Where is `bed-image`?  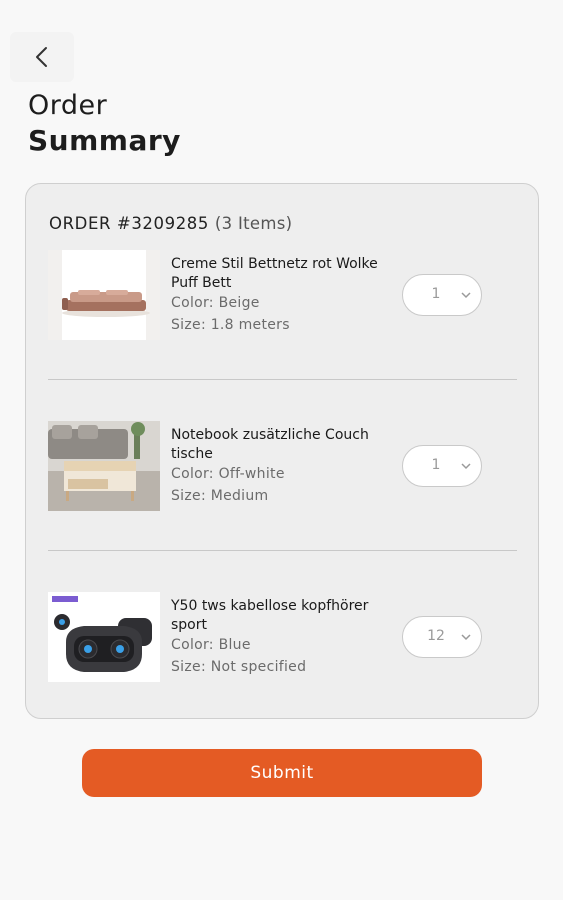
bed-image is located at coordinates (104, 295).